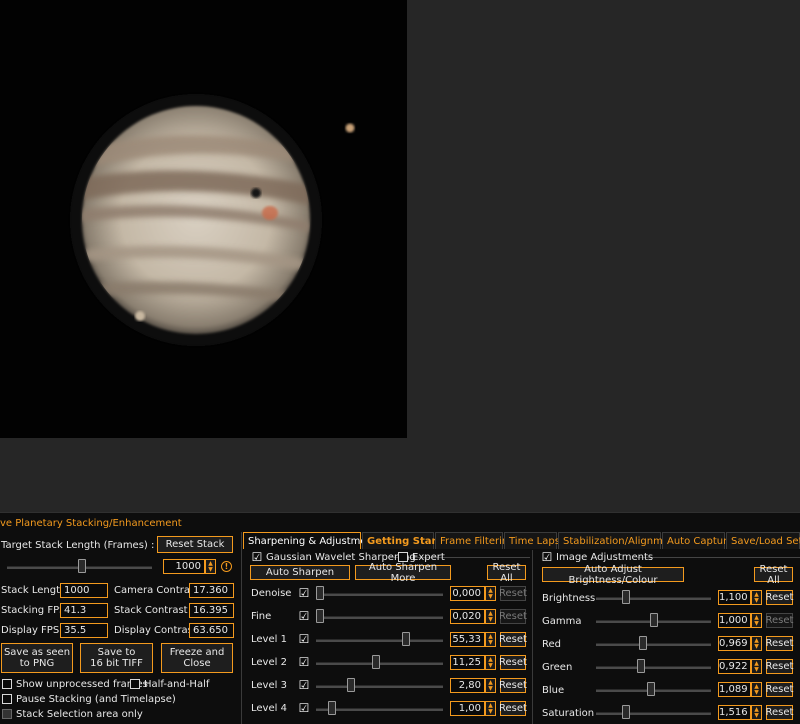 This screenshot has width=800, height=724. What do you see at coordinates (91, 523) in the screenshot?
I see `panel-title: ve Planetary Stacking/Enhancement` at bounding box center [91, 523].